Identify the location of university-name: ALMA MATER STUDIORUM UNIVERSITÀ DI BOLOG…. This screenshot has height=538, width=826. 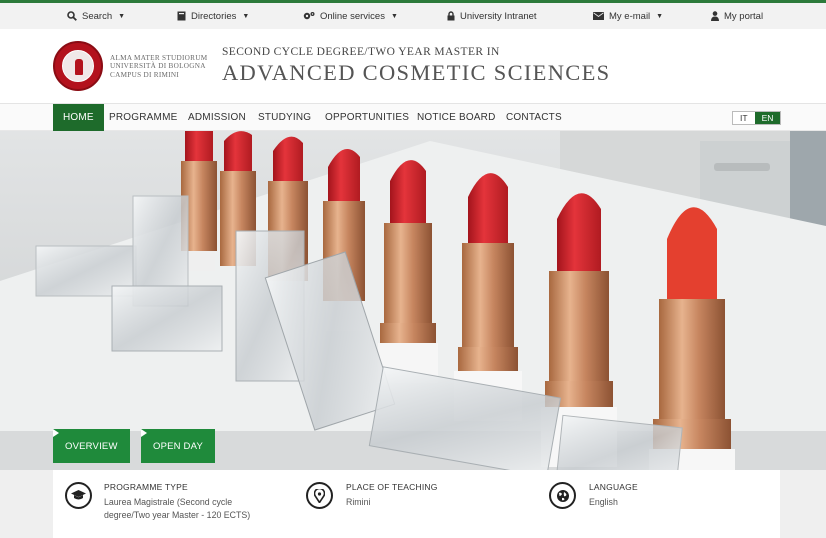
(158, 66).